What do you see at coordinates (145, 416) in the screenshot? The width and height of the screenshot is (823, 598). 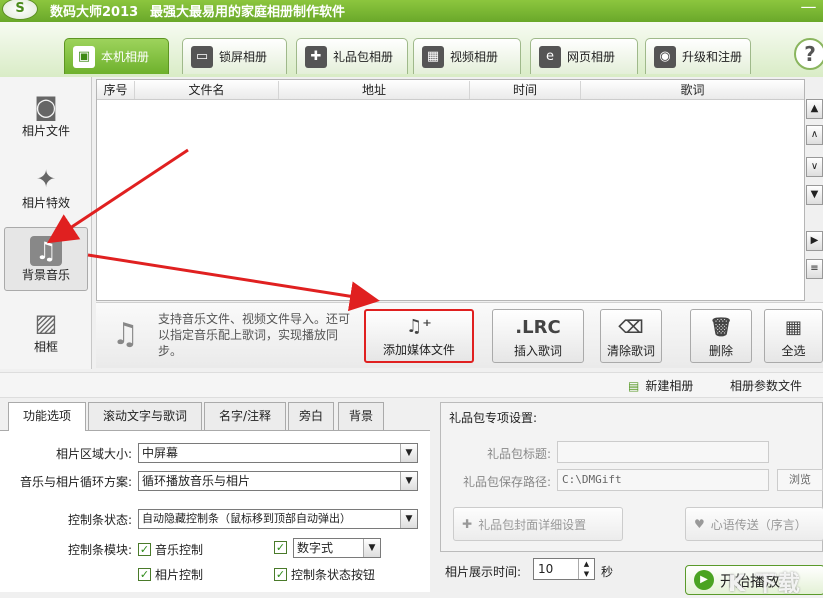 I see `tab-scroll-text-lyrics: 滚动文字与歌词` at bounding box center [145, 416].